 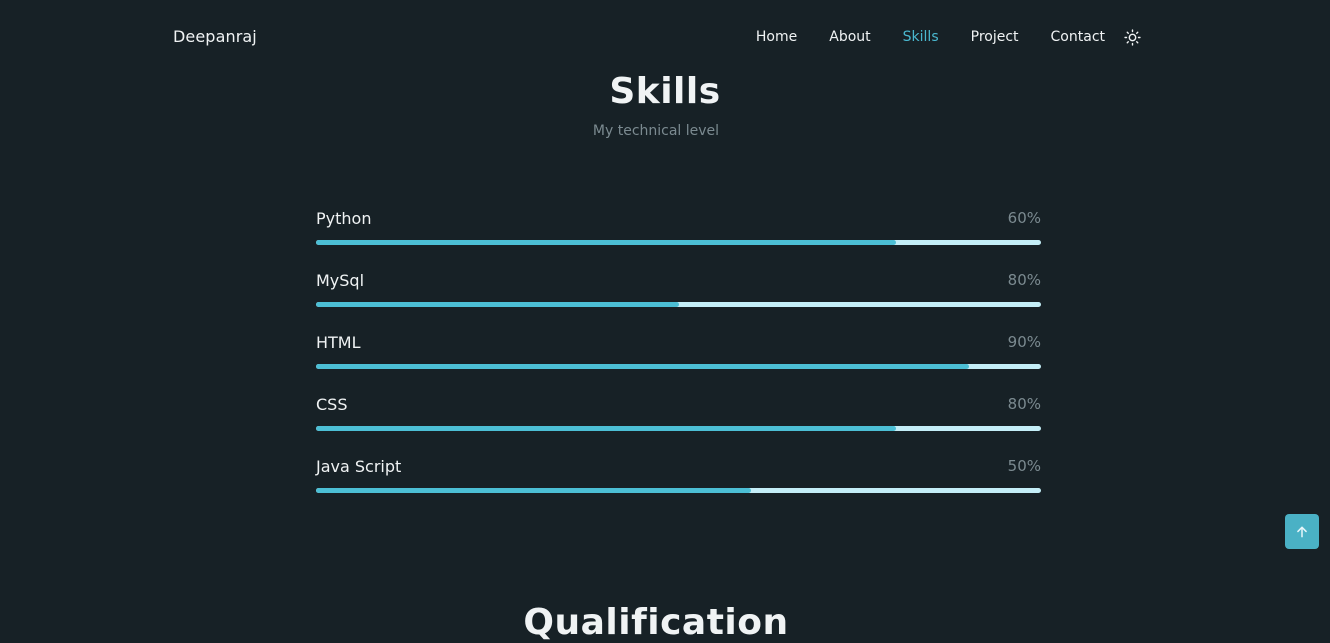 I want to click on skill-python: Python 60%, so click(x=678, y=238).